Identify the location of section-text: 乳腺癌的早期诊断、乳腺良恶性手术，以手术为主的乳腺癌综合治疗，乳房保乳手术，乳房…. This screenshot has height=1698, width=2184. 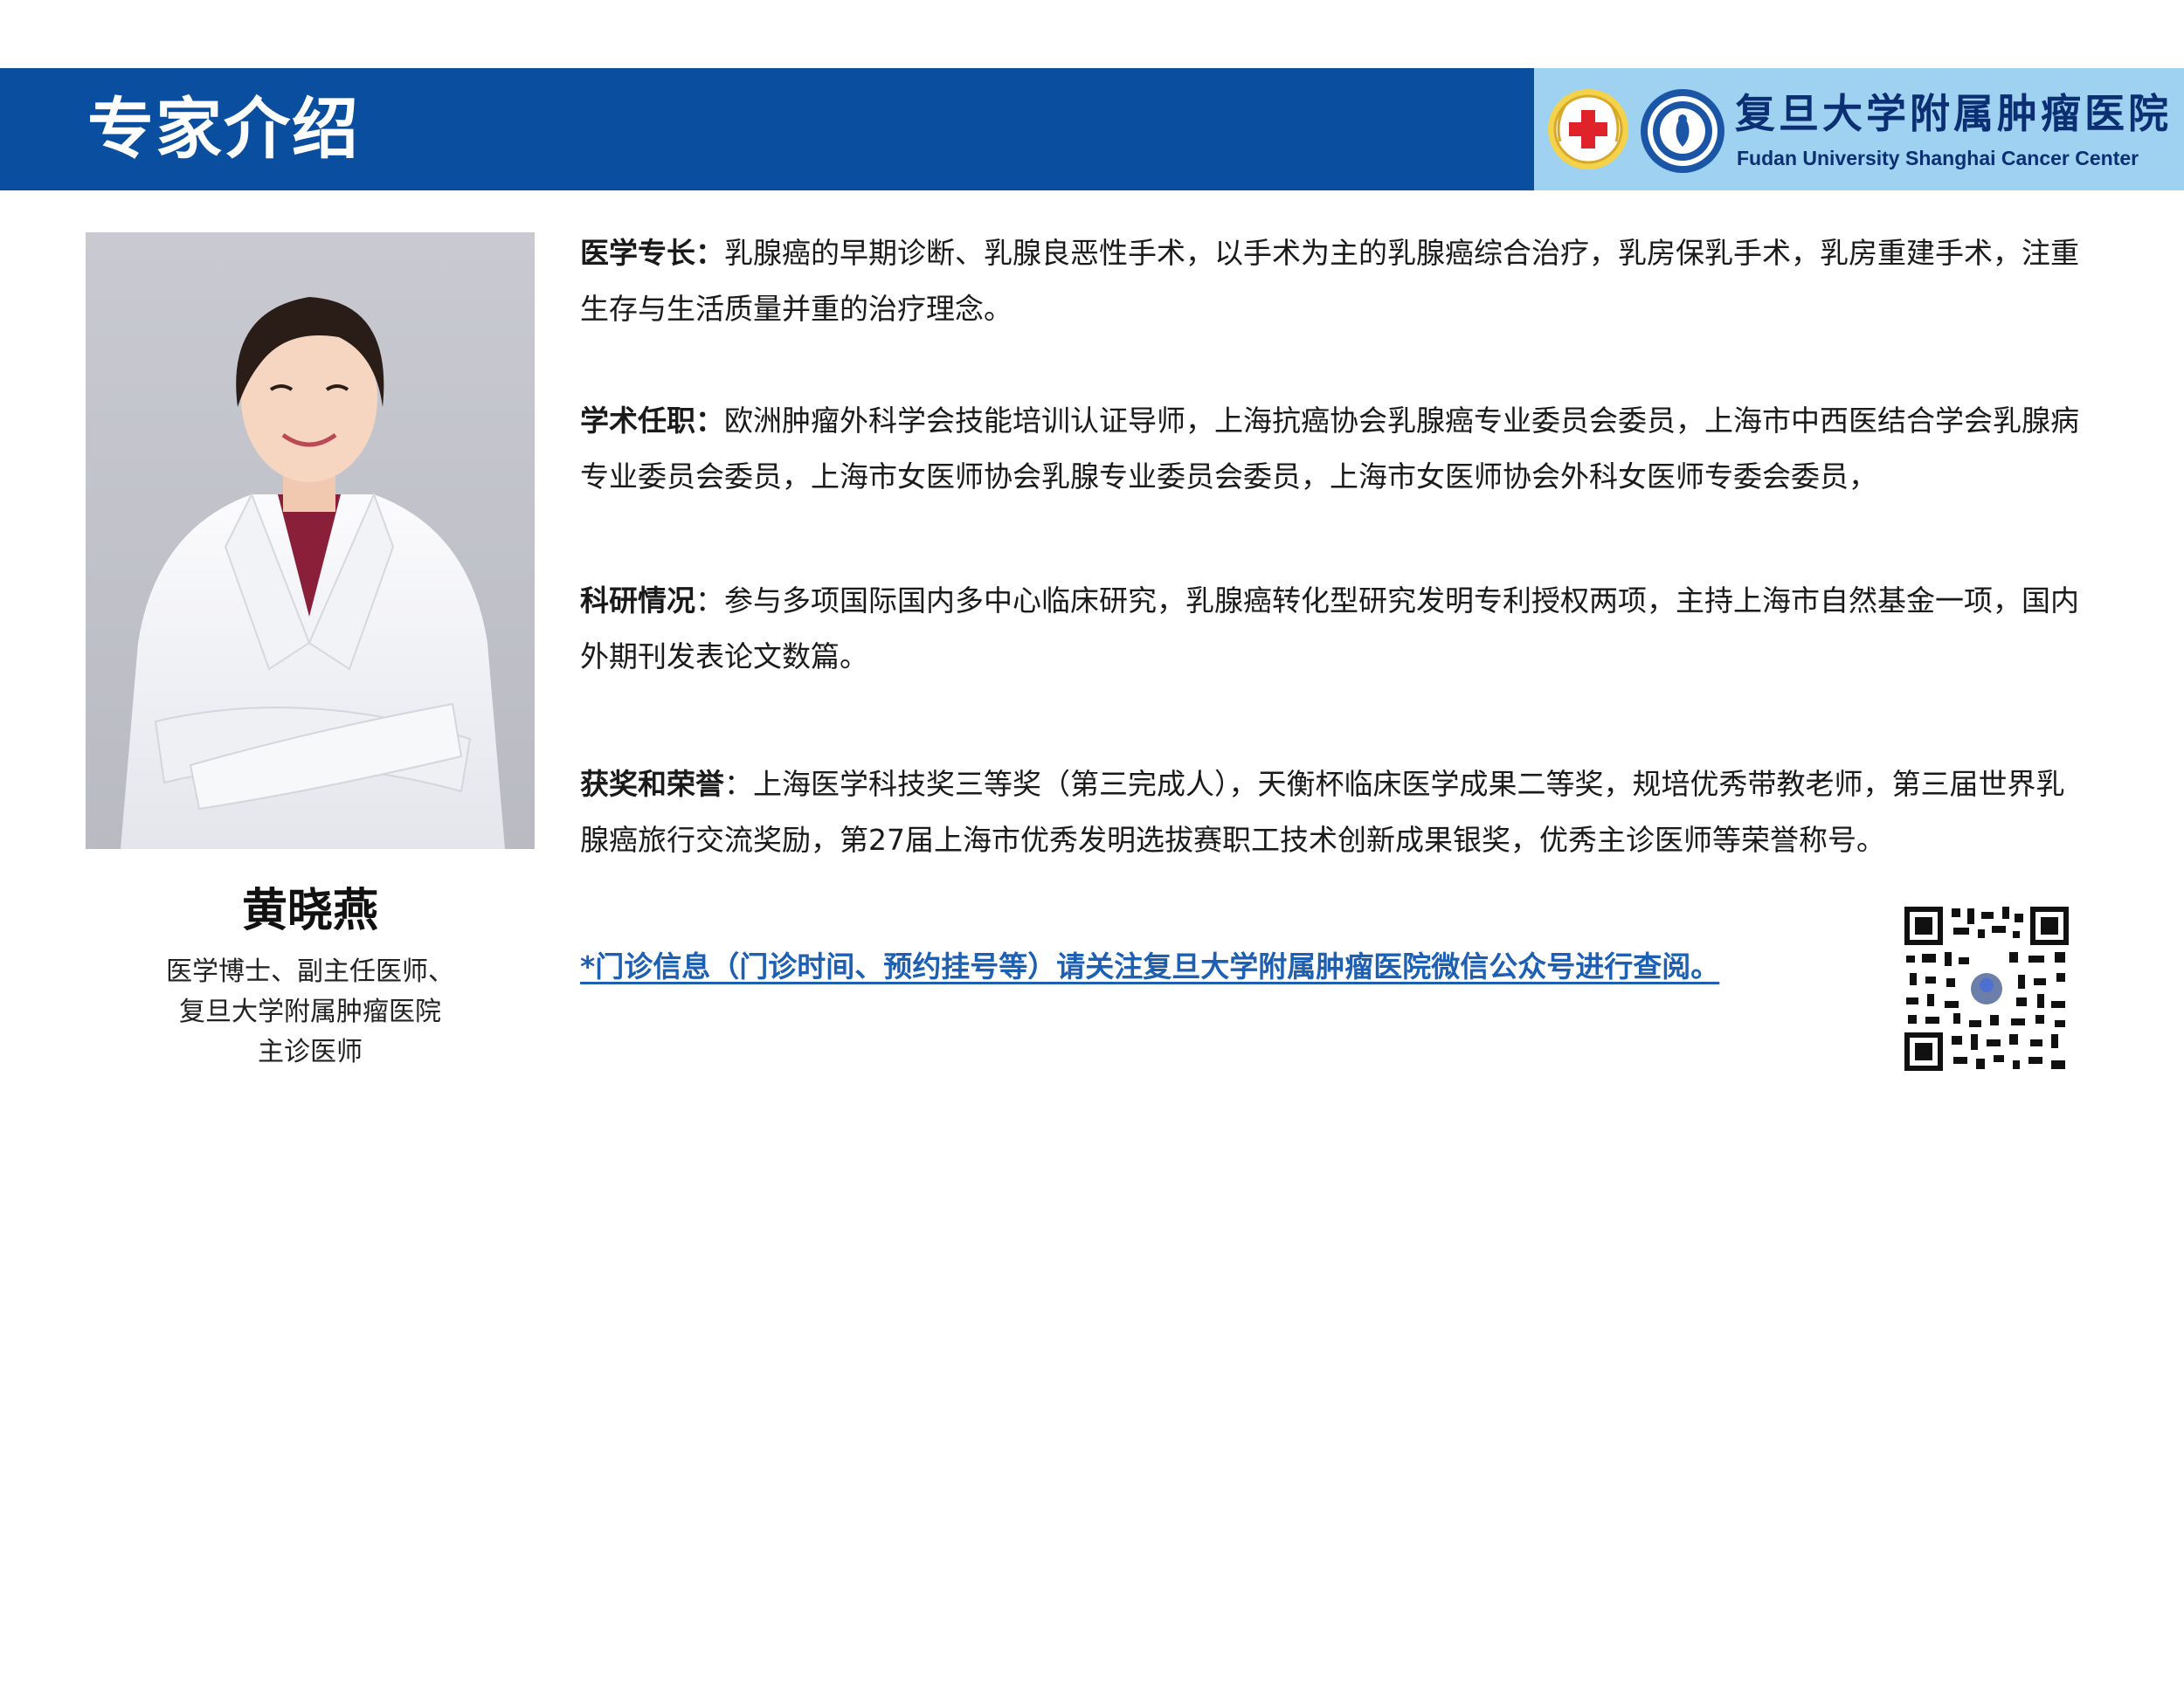
(1329, 281).